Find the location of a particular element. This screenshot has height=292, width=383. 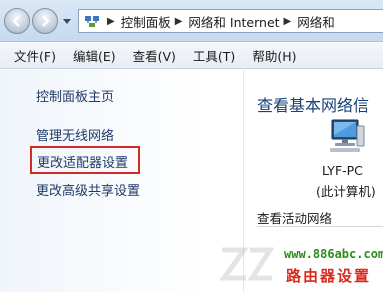

menu-file: 文件(F) is located at coordinates (35, 55).